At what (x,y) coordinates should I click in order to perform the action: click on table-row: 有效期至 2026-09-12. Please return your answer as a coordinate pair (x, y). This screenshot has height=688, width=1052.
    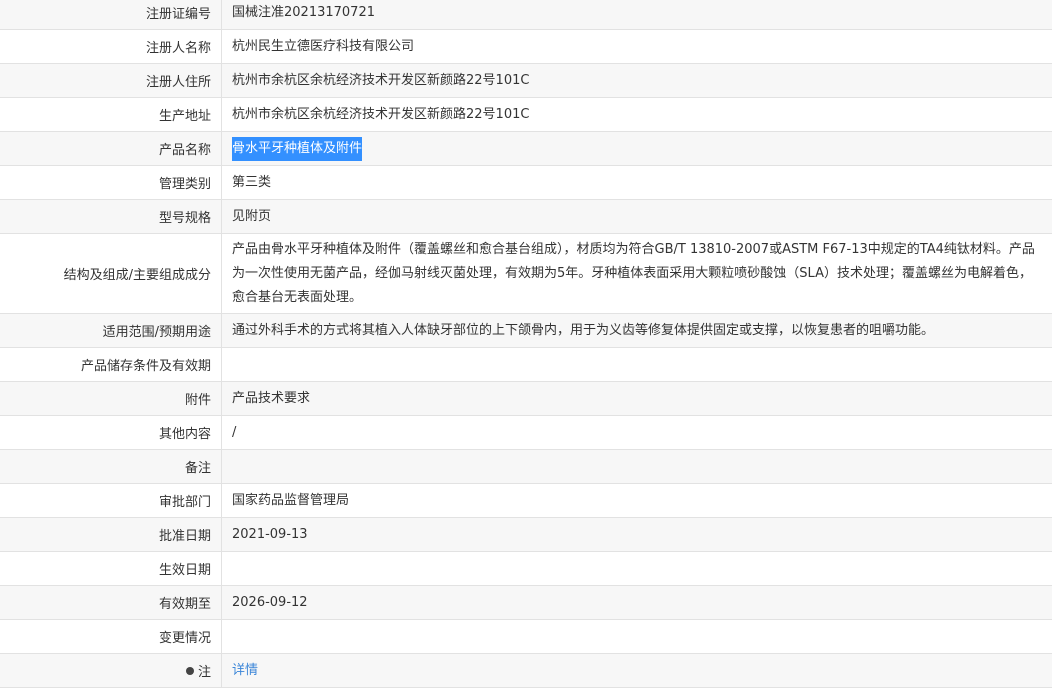
    Looking at the image, I should click on (526, 603).